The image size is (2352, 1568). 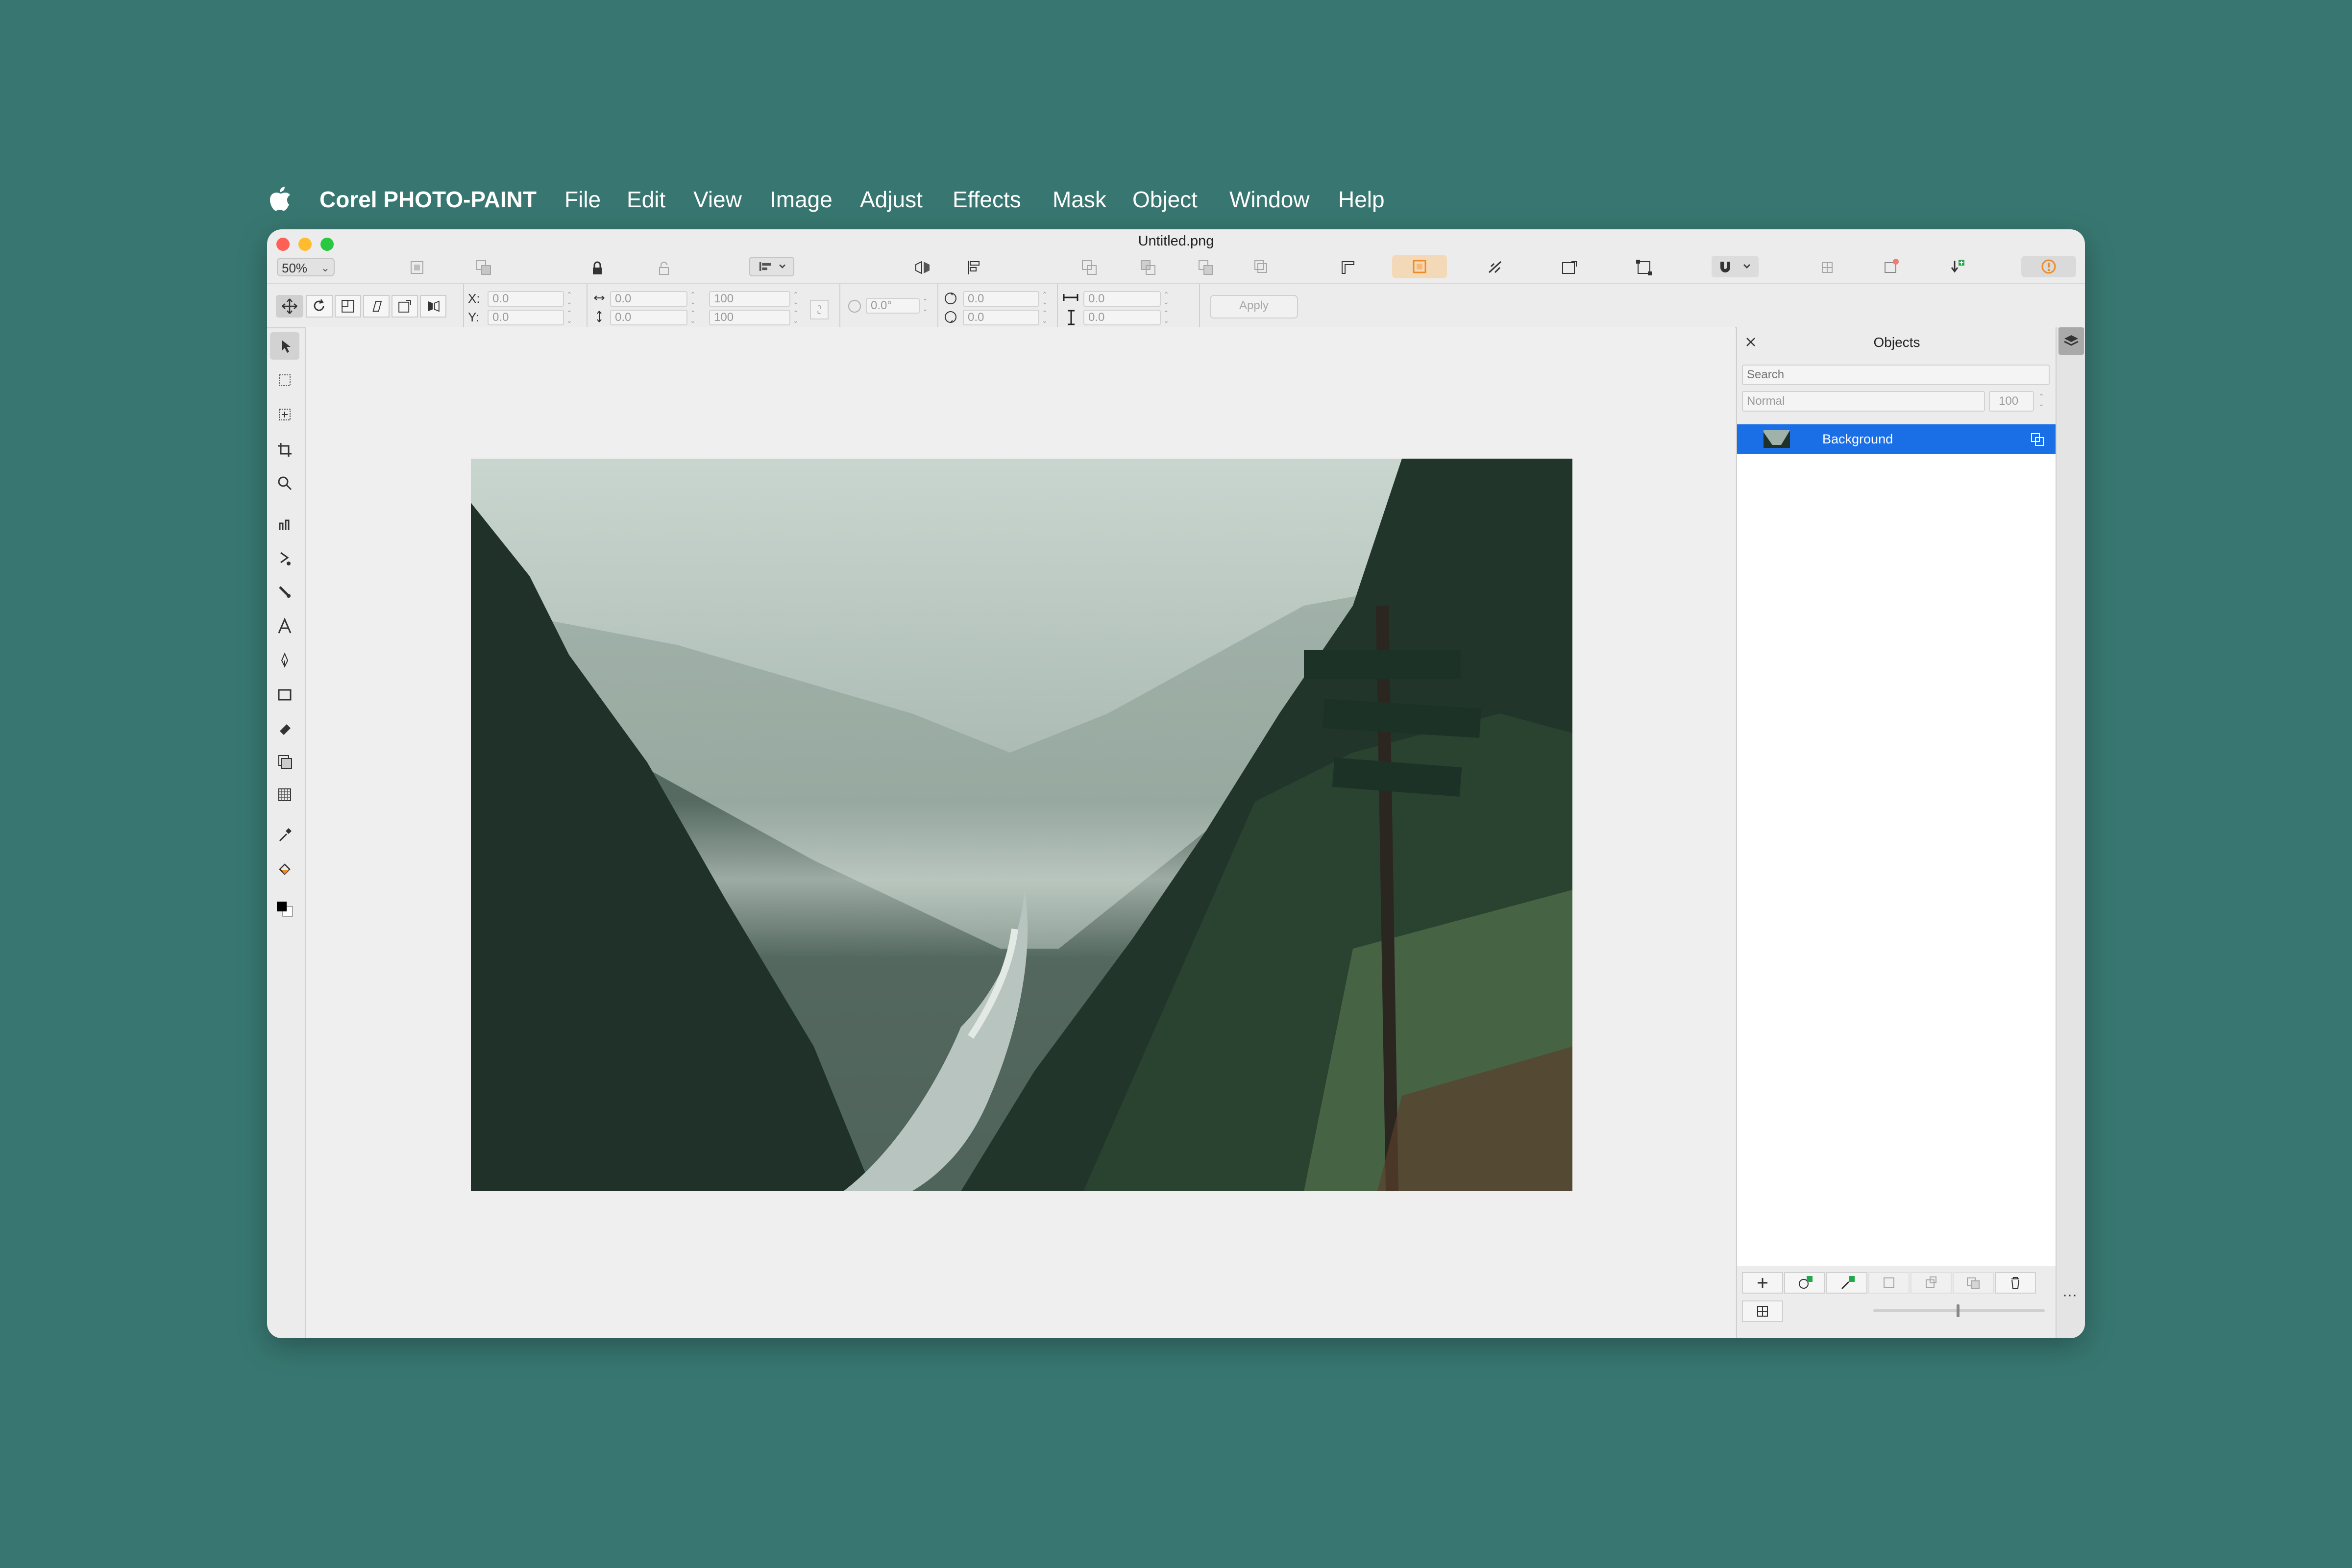 What do you see at coordinates (664, 268) in the screenshot?
I see `unlock-icon` at bounding box center [664, 268].